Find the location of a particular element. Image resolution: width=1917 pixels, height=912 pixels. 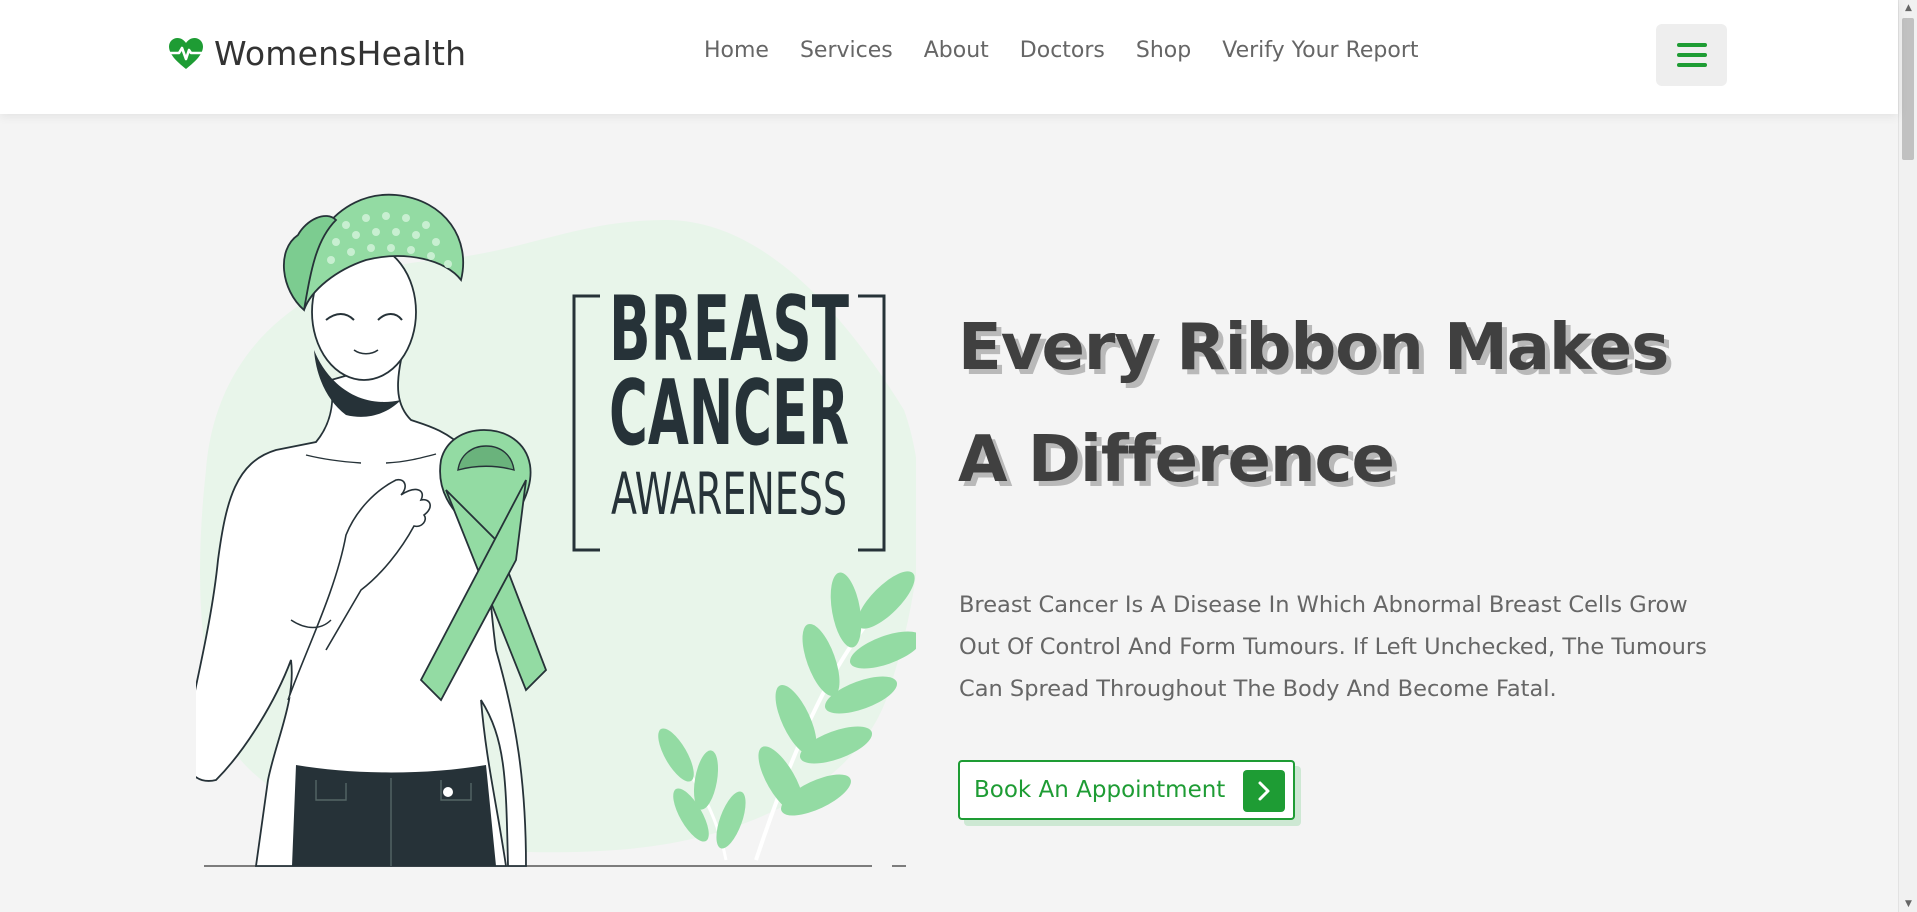

chevron-right-icon is located at coordinates (1264, 791).